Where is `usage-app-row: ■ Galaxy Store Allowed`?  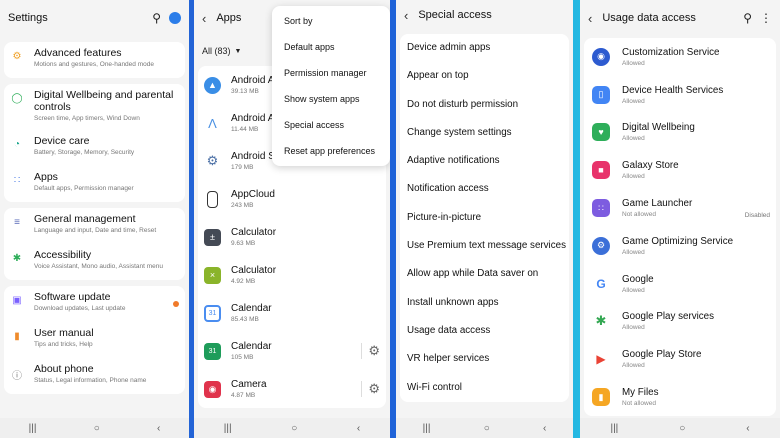 usage-app-row: ■ Galaxy Store Allowed is located at coordinates (680, 170).